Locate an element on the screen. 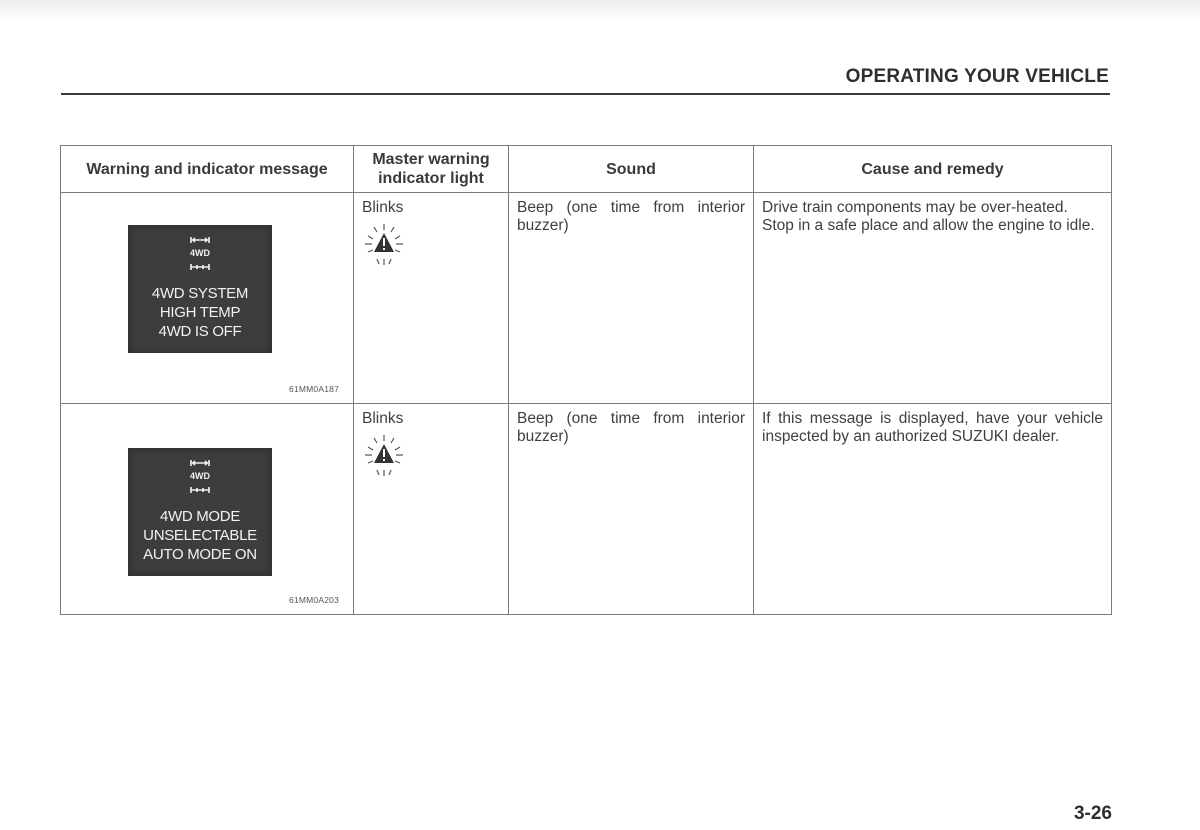 This screenshot has height=830, width=1200. column-header-sound: Sound is located at coordinates (631, 169).